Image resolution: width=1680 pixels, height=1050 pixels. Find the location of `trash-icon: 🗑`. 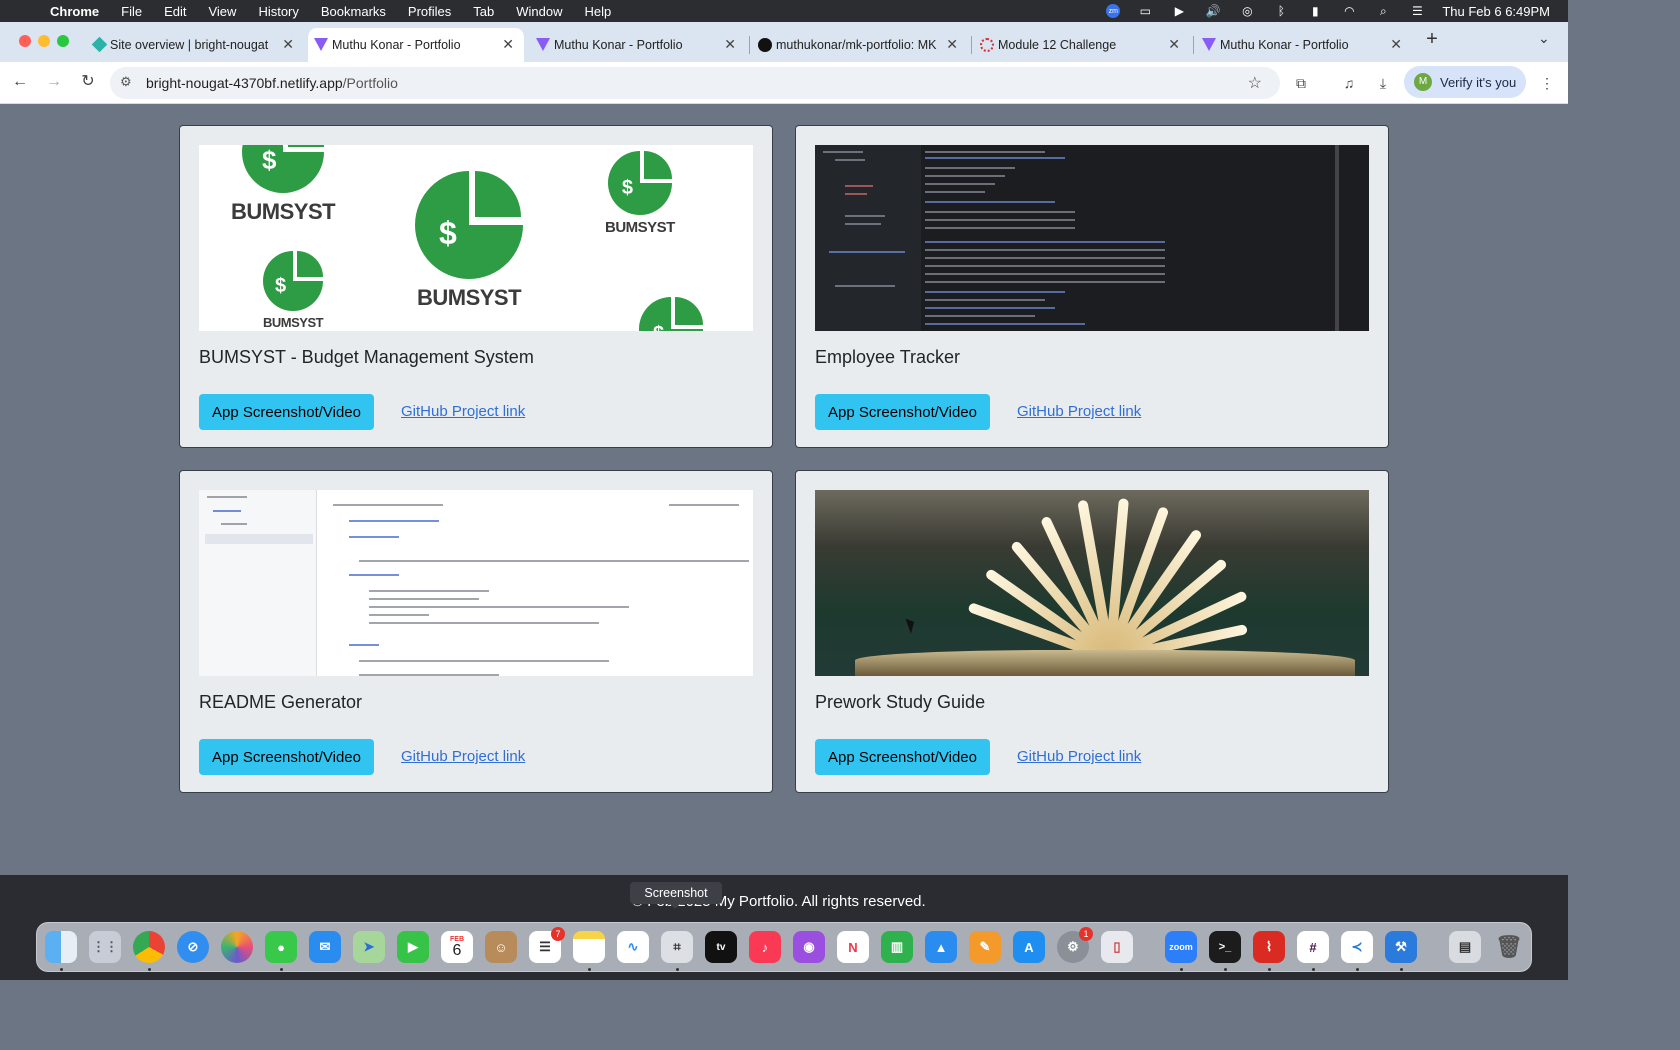

trash-icon: 🗑 is located at coordinates (1509, 947).